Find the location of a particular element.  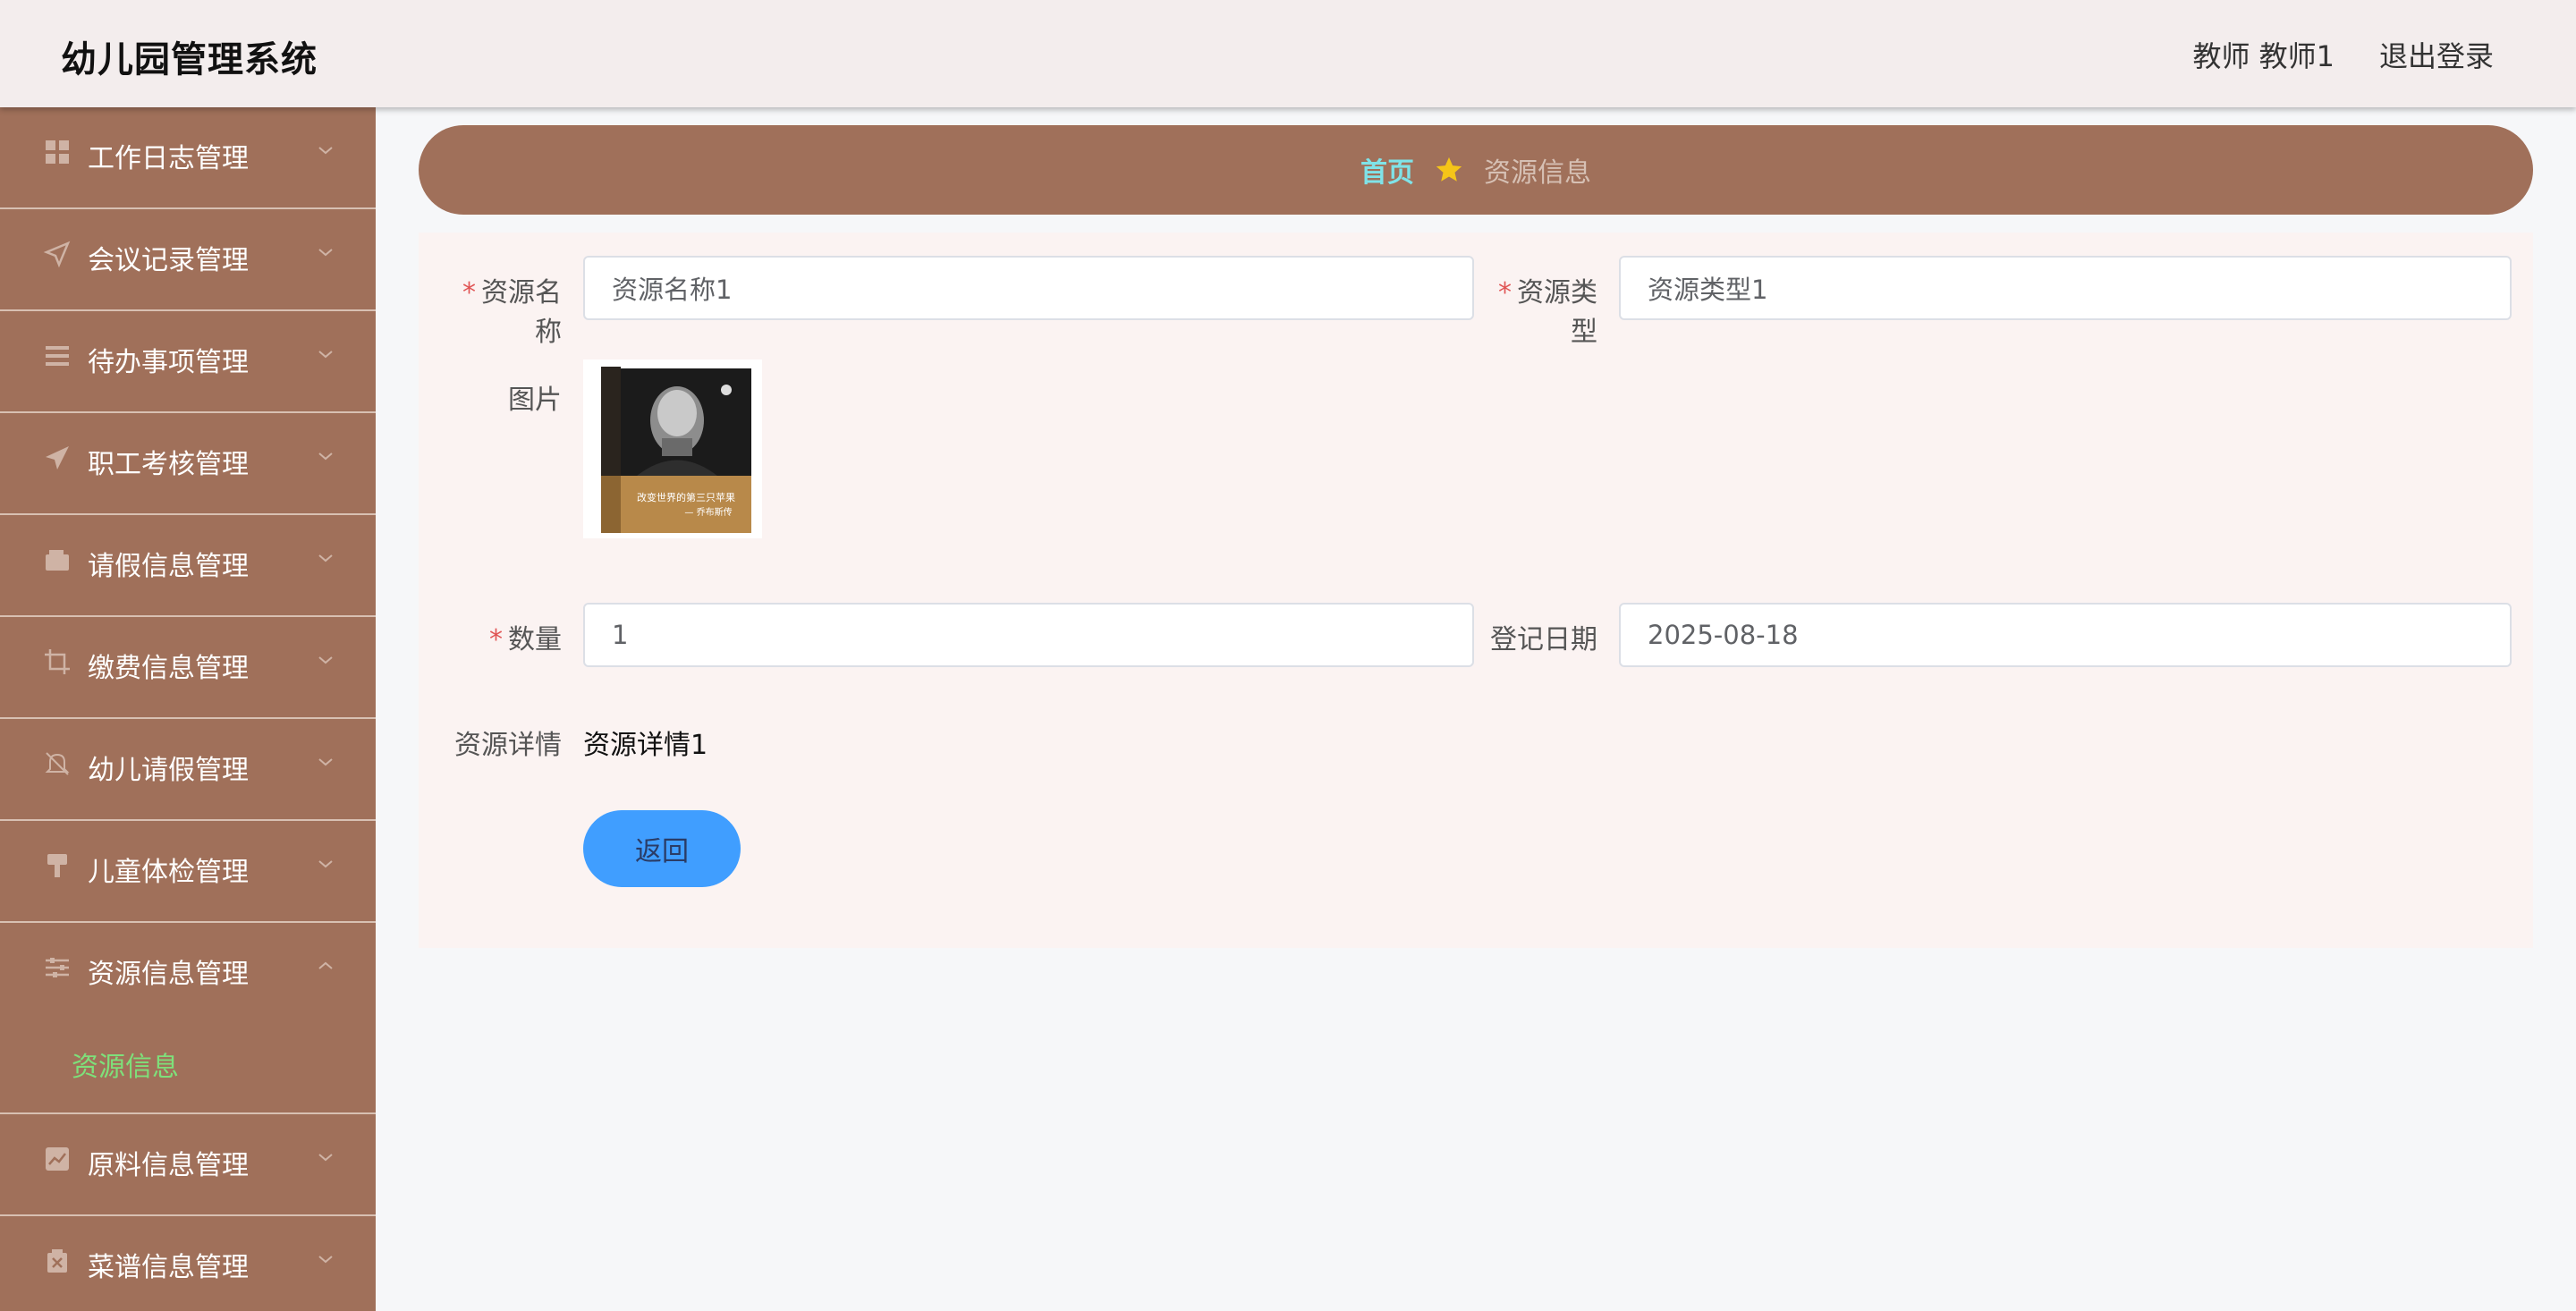

sidebar-item-label: 缴费信息管理 is located at coordinates (168, 668).